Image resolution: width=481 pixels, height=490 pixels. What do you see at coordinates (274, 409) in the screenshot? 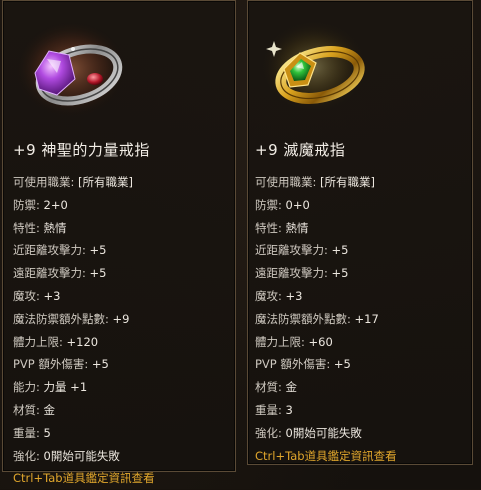
I see `stat-weight: 重量: 3` at bounding box center [274, 409].